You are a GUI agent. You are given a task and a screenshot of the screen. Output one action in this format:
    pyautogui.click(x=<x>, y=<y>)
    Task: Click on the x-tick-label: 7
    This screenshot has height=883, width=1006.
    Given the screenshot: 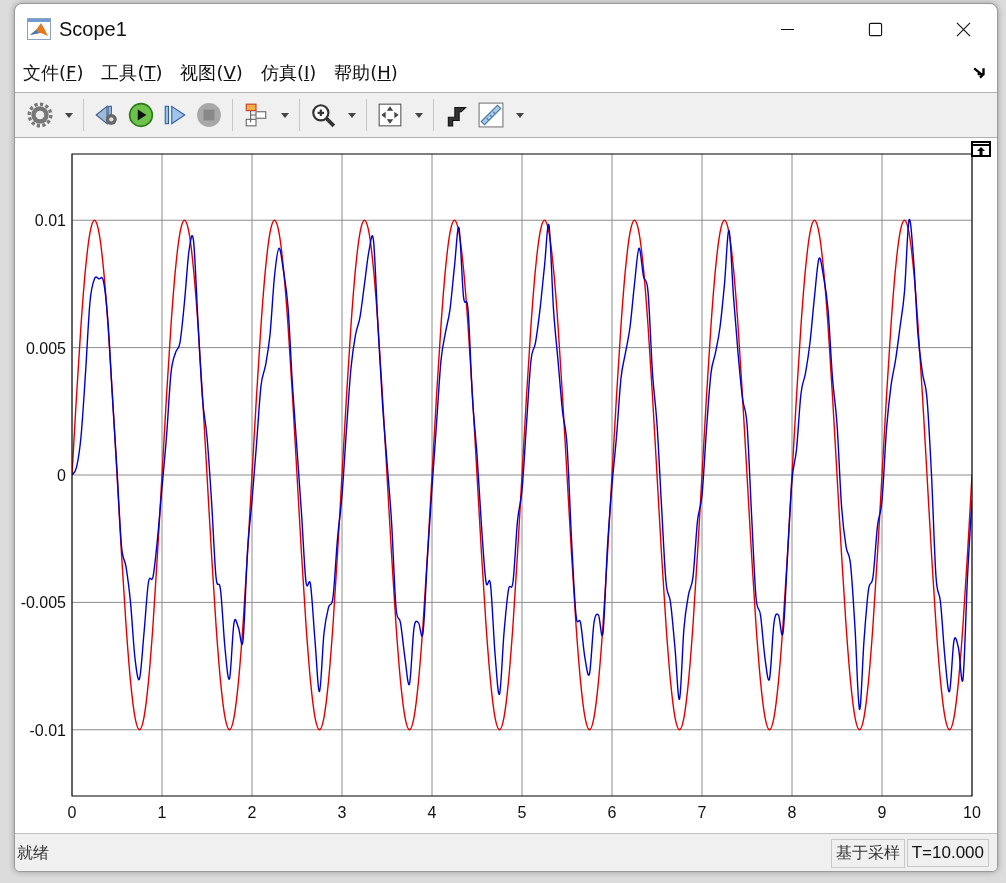 What is the action you would take?
    pyautogui.click(x=702, y=812)
    